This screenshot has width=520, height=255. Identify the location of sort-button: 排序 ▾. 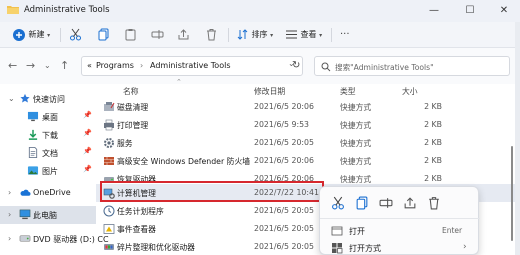
(254, 35).